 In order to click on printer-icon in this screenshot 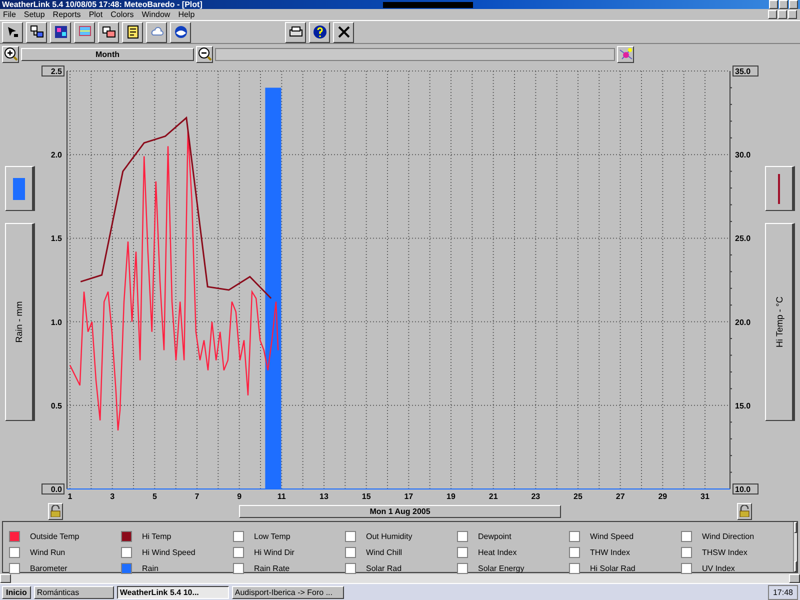, I will do `click(295, 32)`.